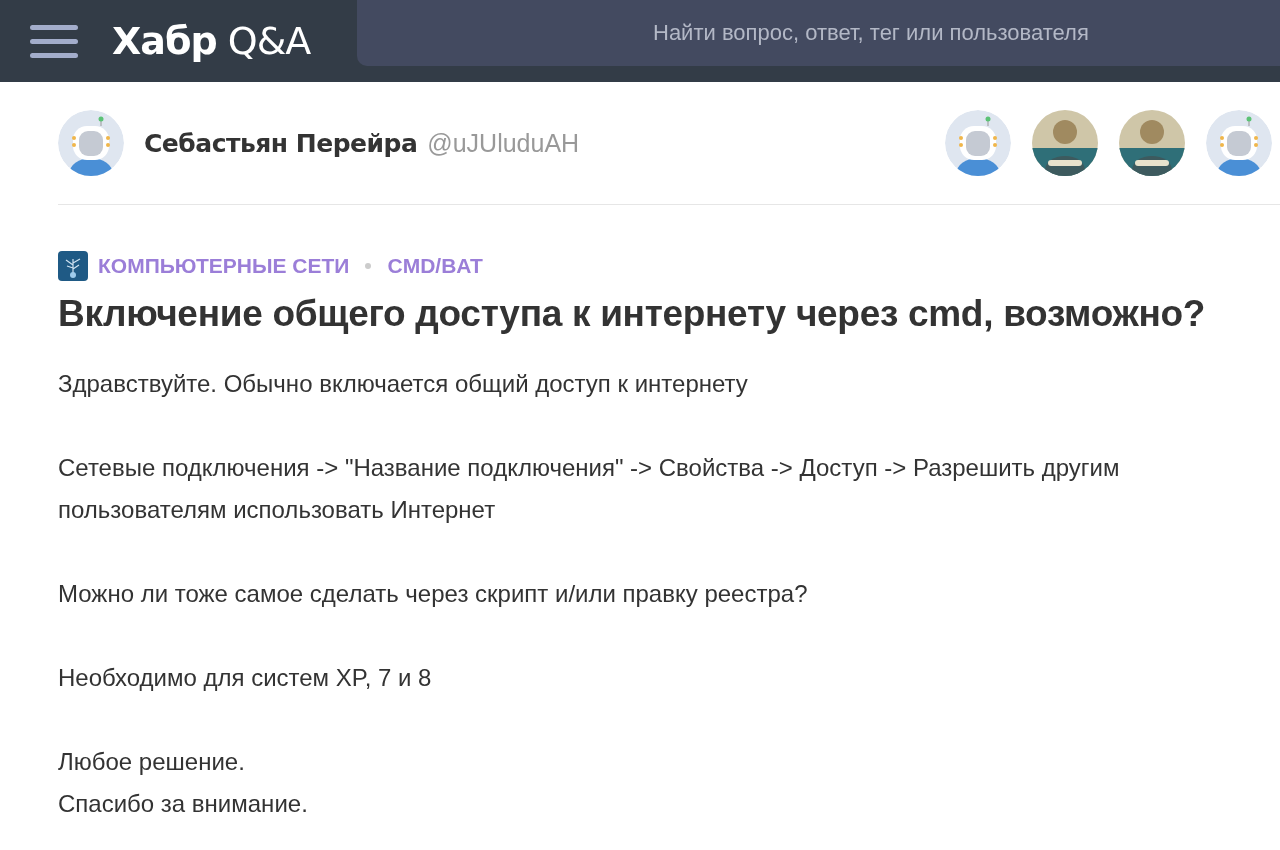 The height and width of the screenshot is (850, 1280). What do you see at coordinates (403, 384) in the screenshot?
I see `paragraph-text: Здравствуйте. Обычно включается общий доступ к интернету` at bounding box center [403, 384].